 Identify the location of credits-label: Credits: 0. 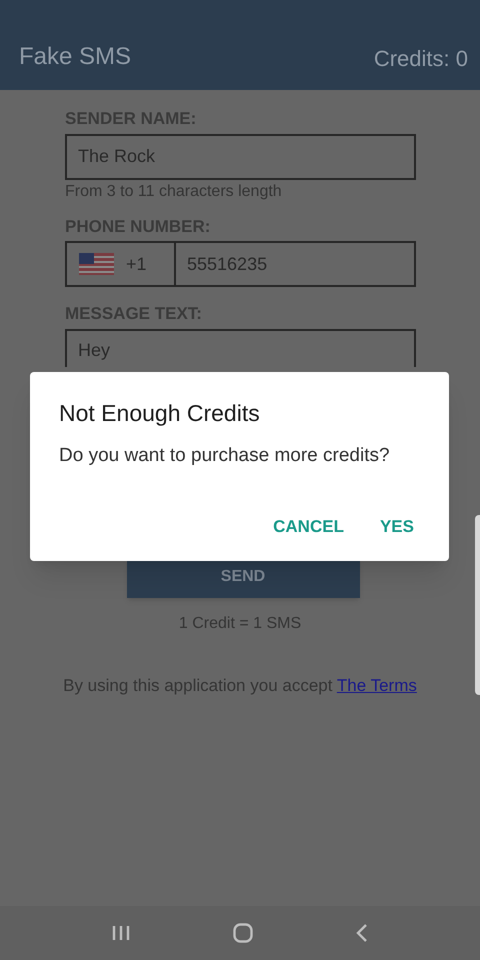
(421, 59).